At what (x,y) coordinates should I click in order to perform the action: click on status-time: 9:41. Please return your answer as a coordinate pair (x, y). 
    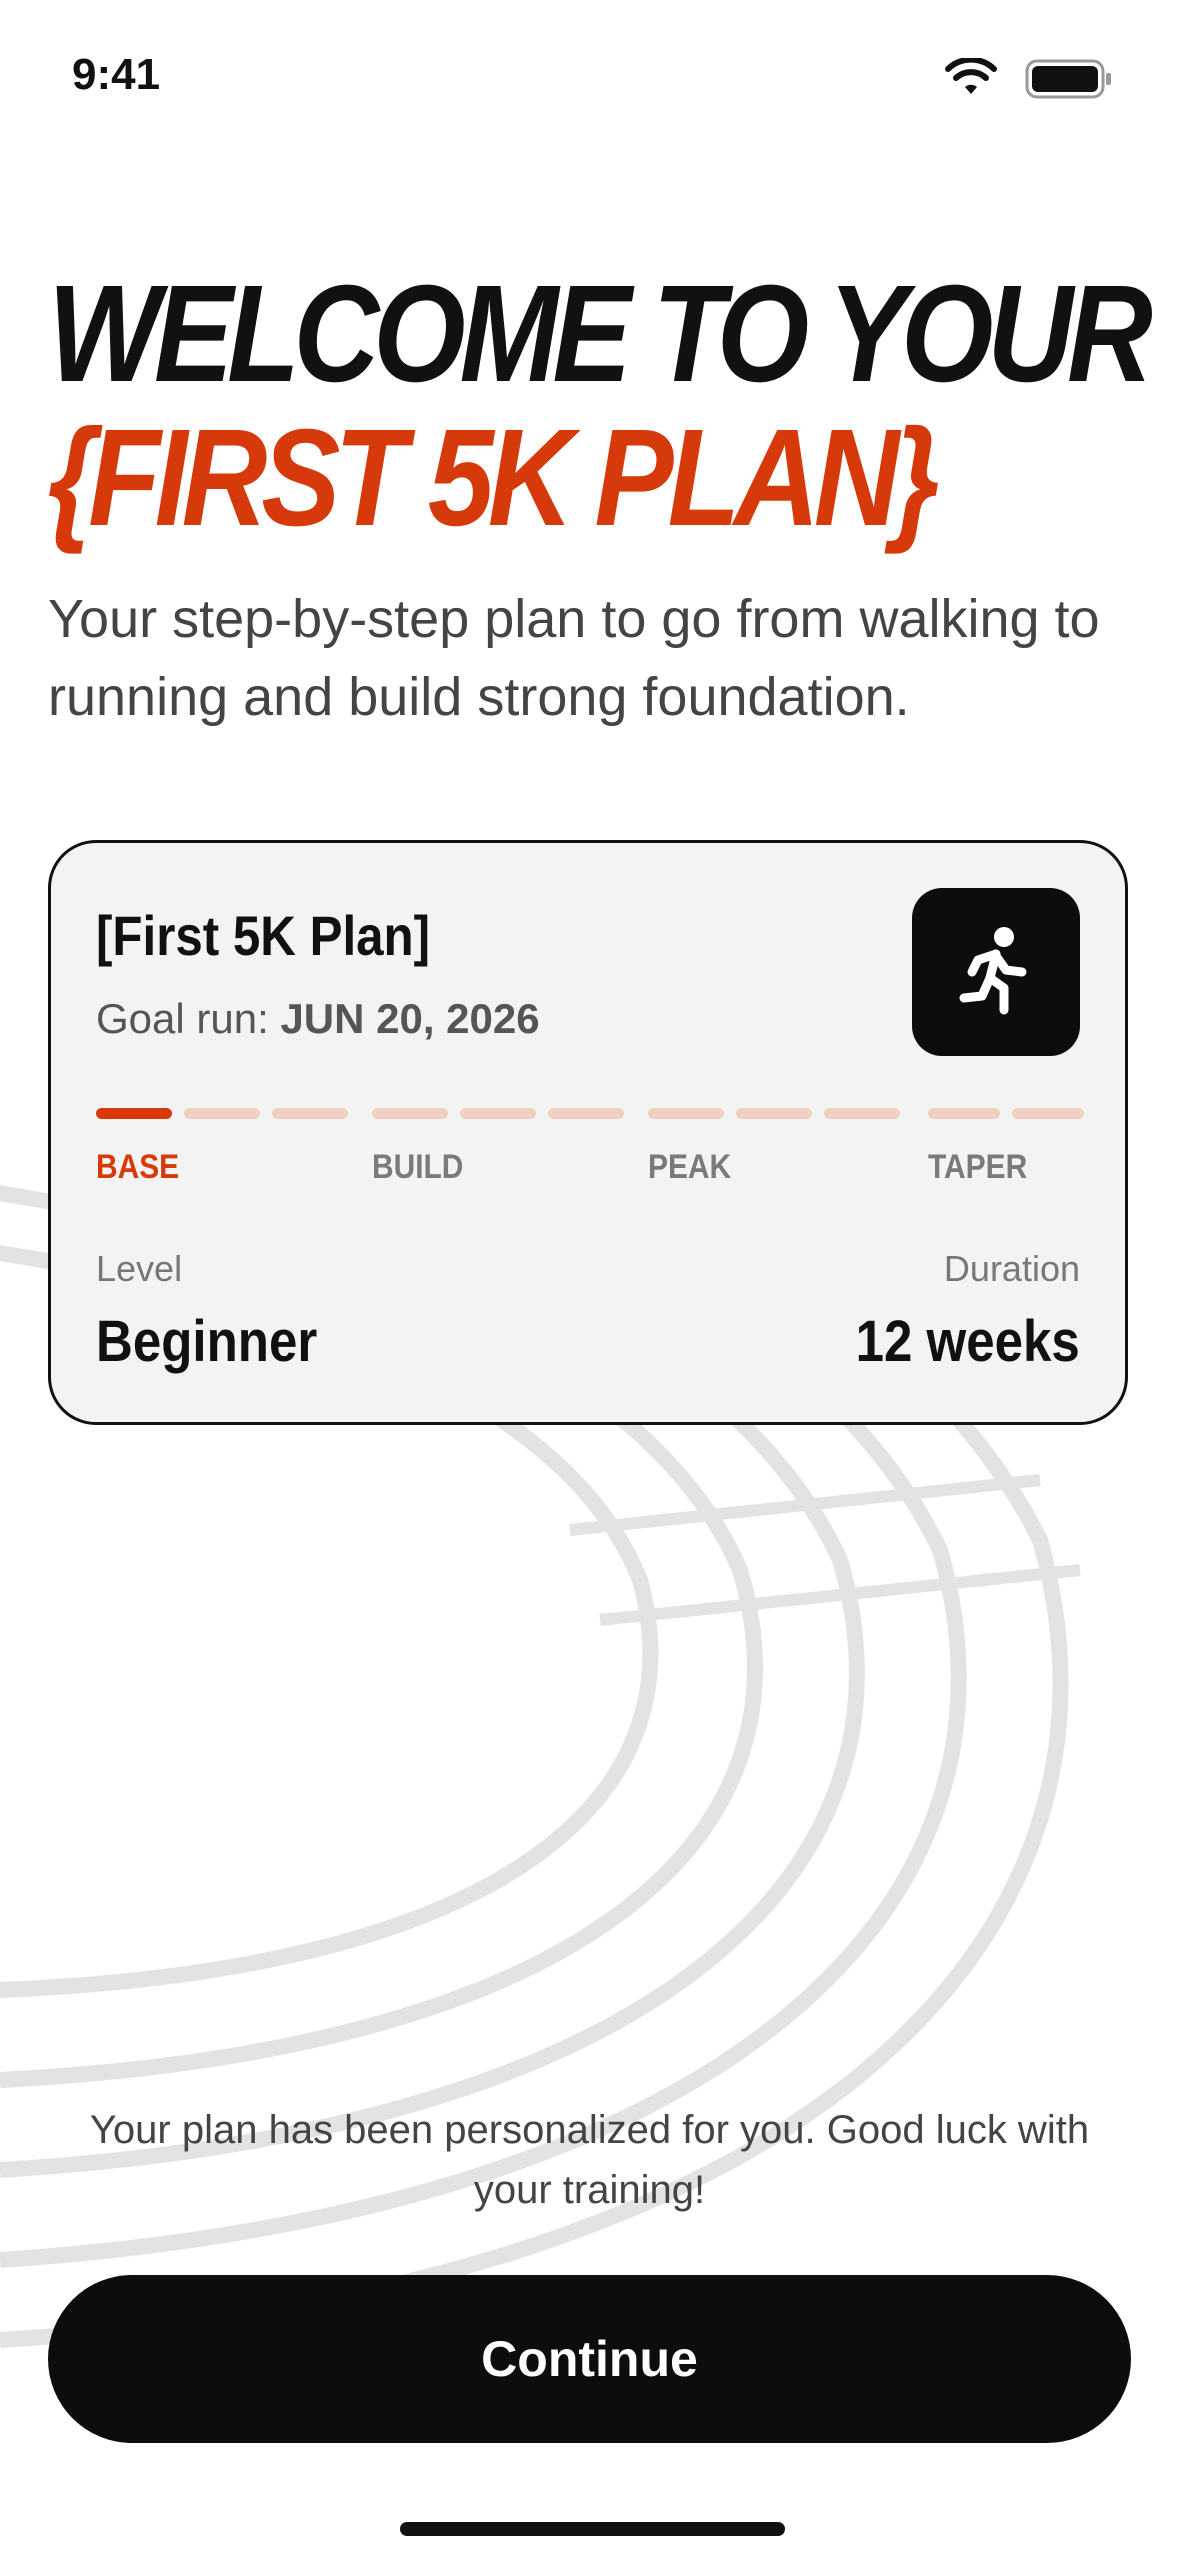
    Looking at the image, I should click on (116, 74).